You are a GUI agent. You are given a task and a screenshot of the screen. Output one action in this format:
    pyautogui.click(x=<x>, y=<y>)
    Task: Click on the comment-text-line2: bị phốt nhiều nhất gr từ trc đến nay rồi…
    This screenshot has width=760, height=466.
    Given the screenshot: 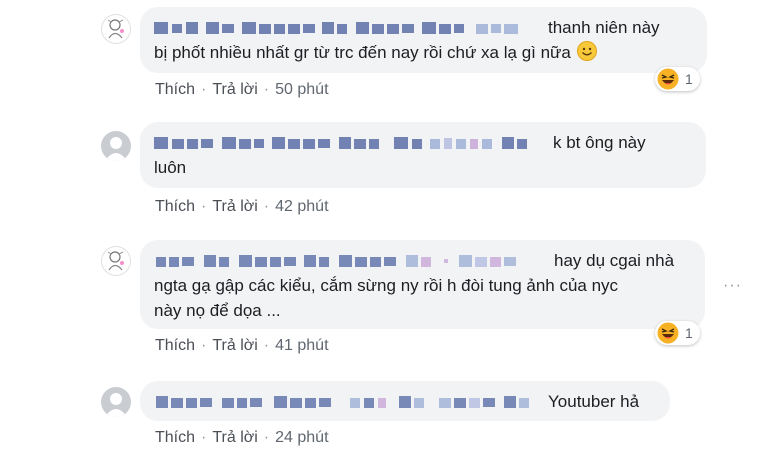 What is the action you would take?
    pyautogui.click(x=362, y=53)
    